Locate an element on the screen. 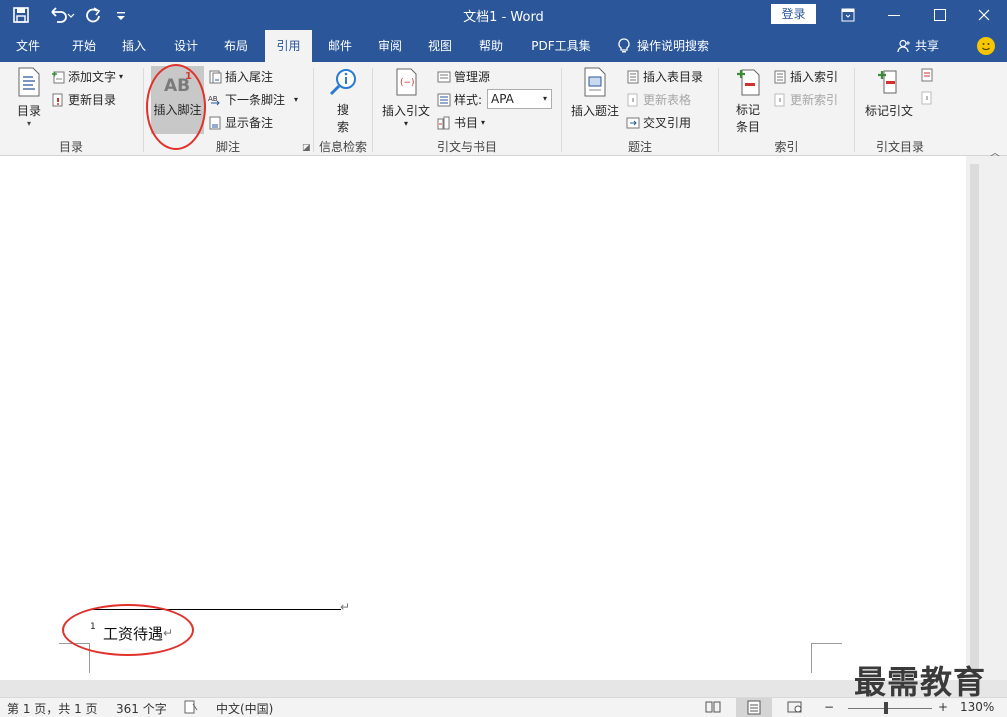  tab-help: 帮助 is located at coordinates (491, 46).